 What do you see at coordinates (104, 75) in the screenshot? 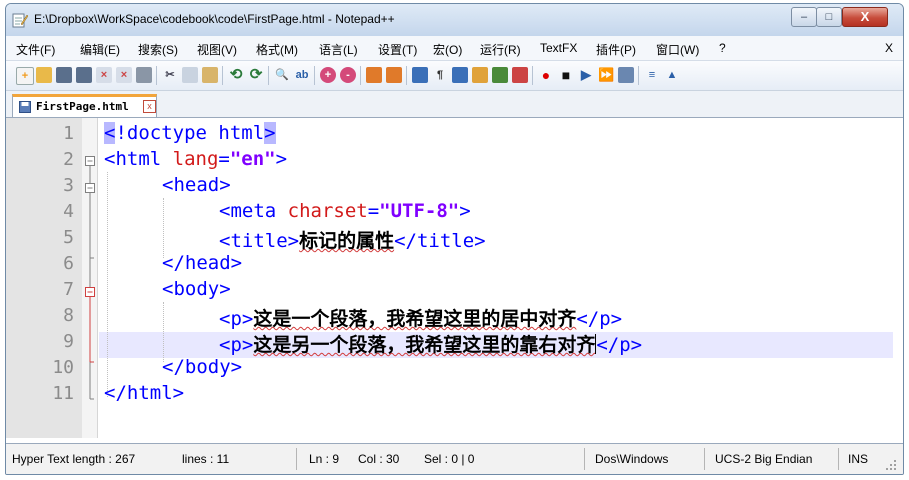
I see `close-file-icon: ×` at bounding box center [104, 75].